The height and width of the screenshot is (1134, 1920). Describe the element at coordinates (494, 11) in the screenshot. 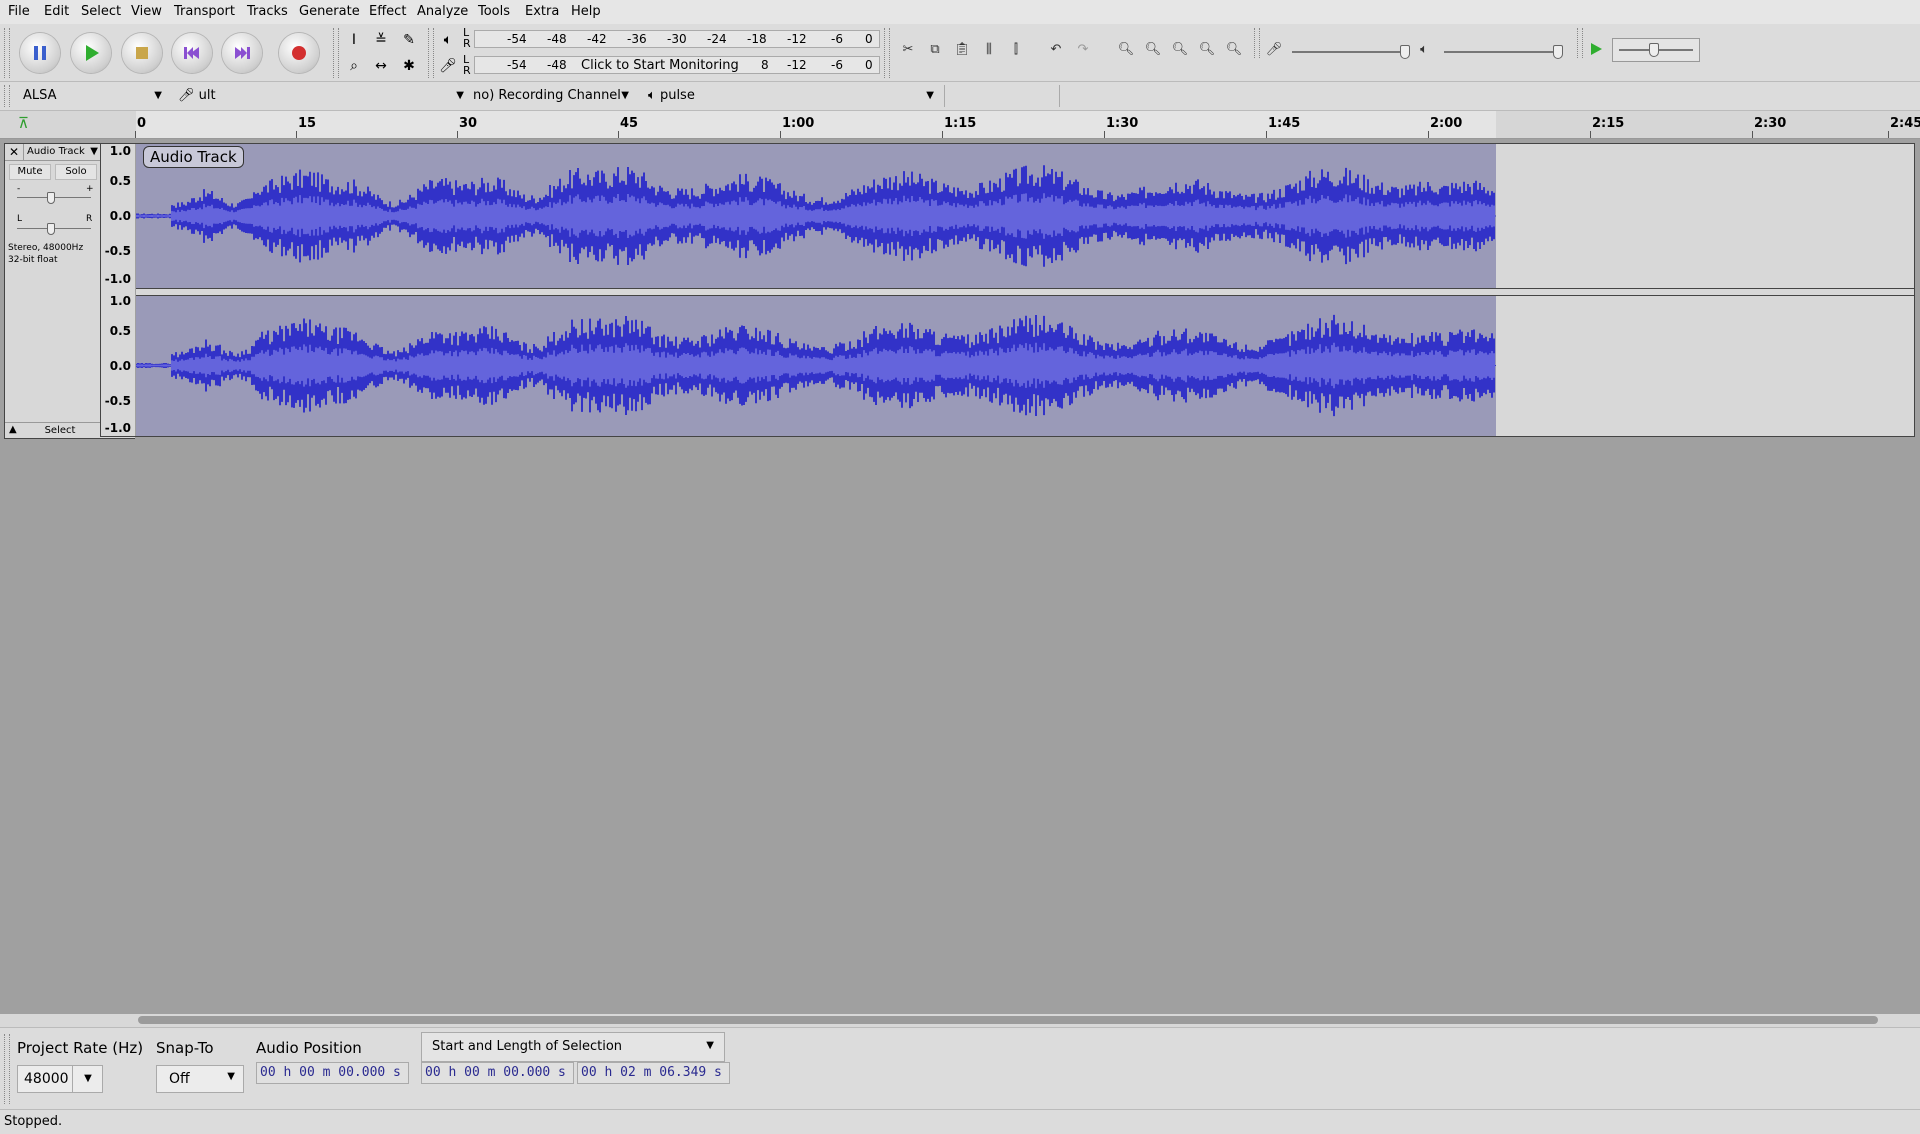

I see `menu-tools: Tools` at that location.